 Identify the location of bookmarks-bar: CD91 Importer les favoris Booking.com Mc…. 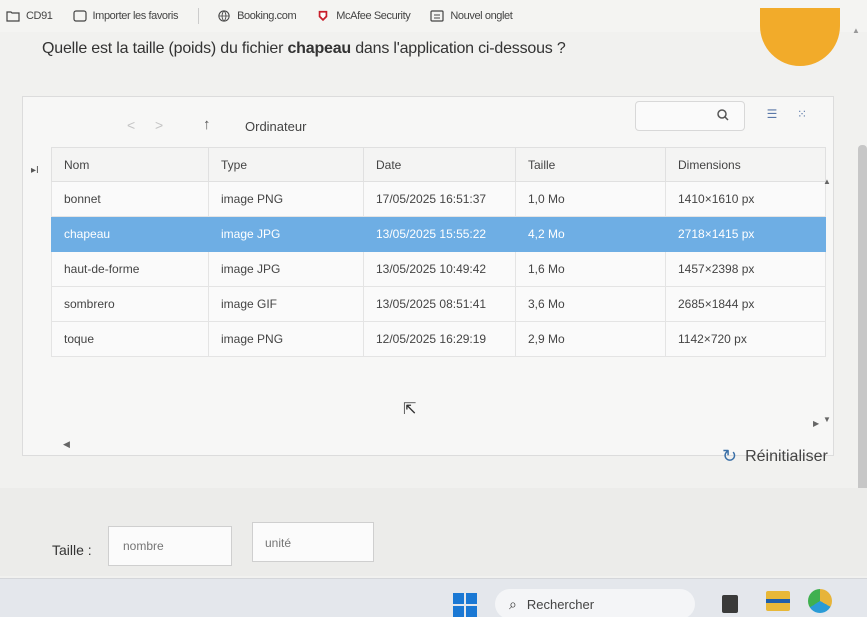
(433, 16).